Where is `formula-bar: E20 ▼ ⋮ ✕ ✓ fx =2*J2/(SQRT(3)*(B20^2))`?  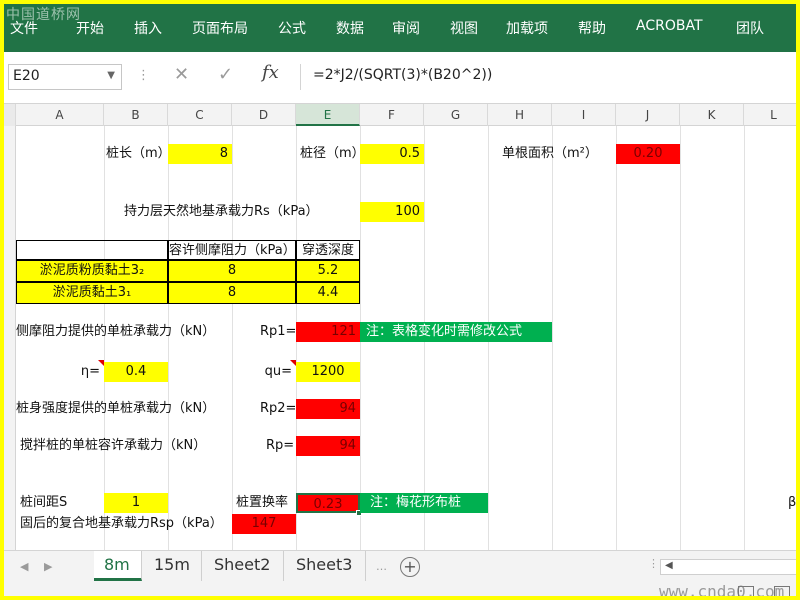 formula-bar: E20 ▼ ⋮ ✕ ✓ fx =2*J2/(SQRT(3)*(B20^2)) is located at coordinates (400, 78).